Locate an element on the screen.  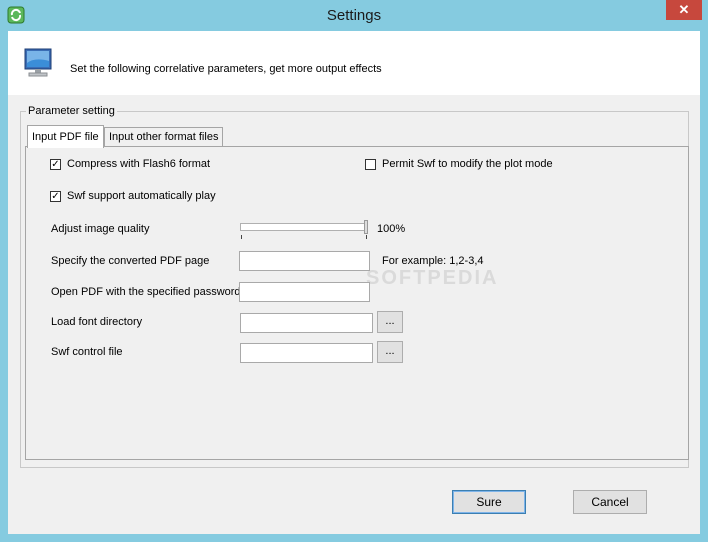
title-bar: Settings ✕ is located at coordinates (354, 16).